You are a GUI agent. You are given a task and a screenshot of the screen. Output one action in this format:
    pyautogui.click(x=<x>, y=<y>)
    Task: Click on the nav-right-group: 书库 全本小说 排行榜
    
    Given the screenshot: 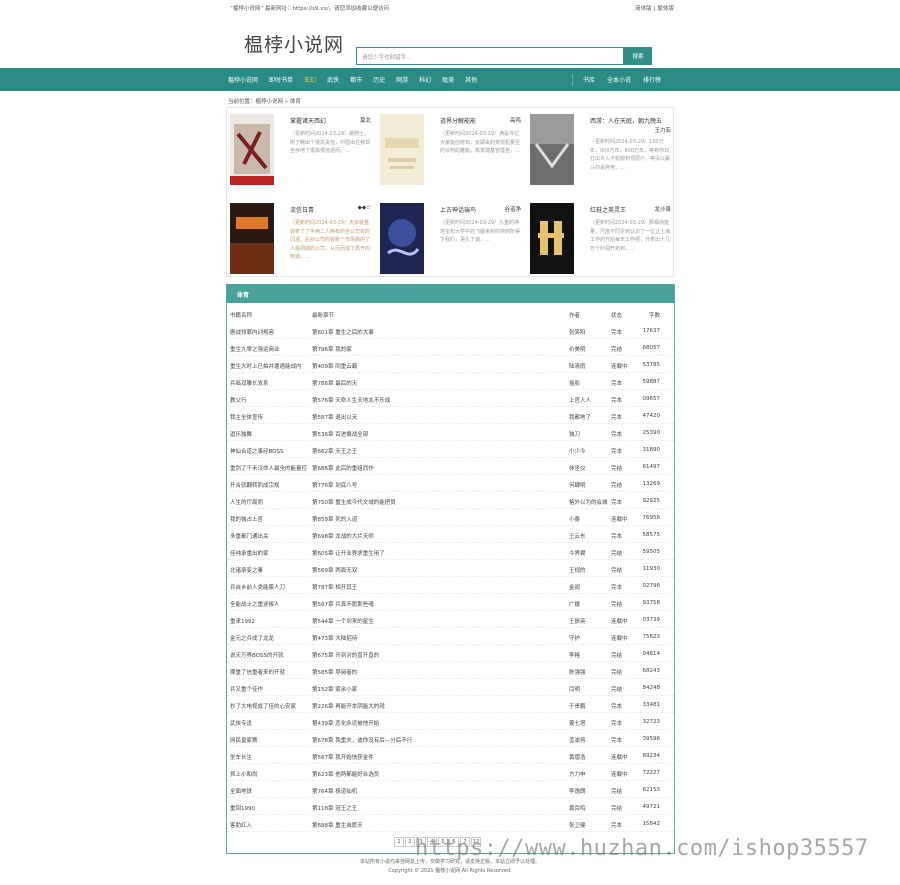 What is the action you would take?
    pyautogui.click(x=622, y=79)
    